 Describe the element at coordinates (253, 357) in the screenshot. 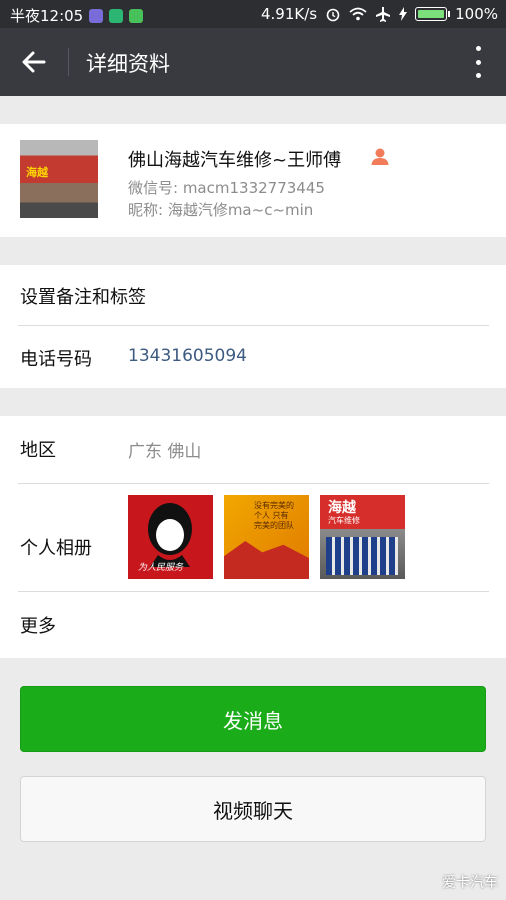

I see `phone-row: 电话号码 13431605094` at that location.